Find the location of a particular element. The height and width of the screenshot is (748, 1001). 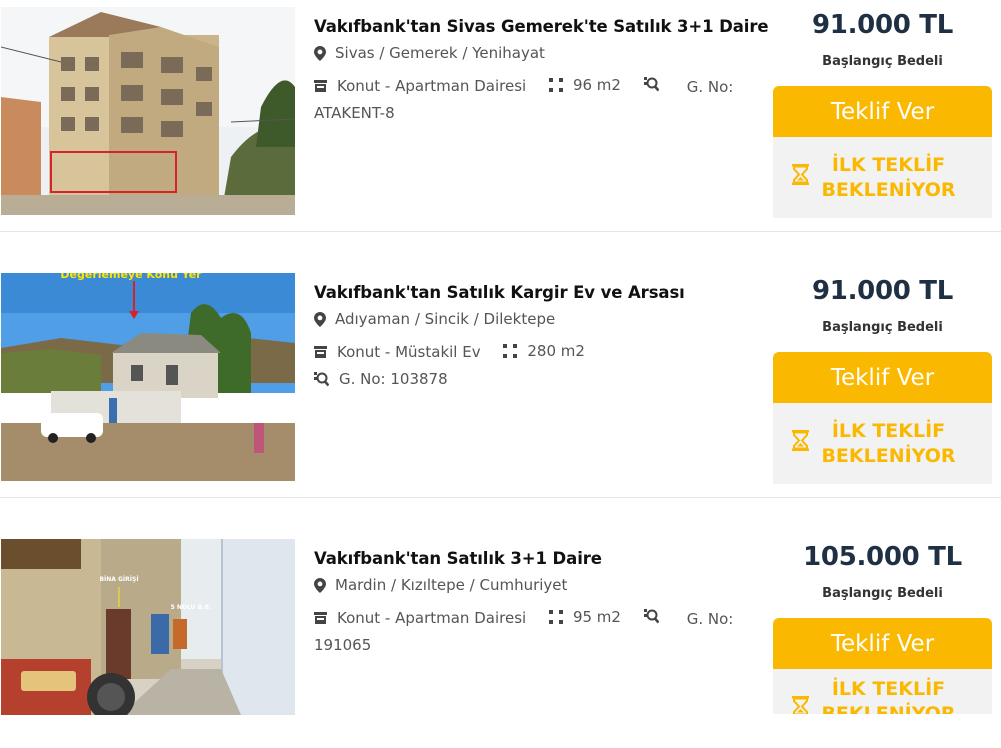

property-area: 280 m2 is located at coordinates (556, 351).